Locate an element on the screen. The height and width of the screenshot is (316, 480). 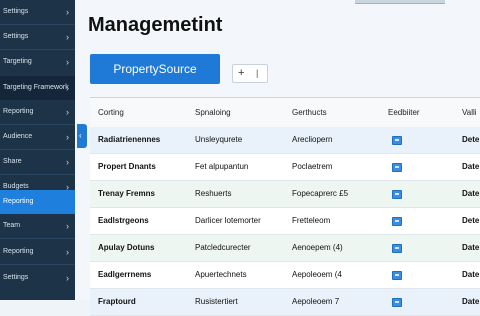
collapse-sidebar-button: ‹ is located at coordinates (82, 136).